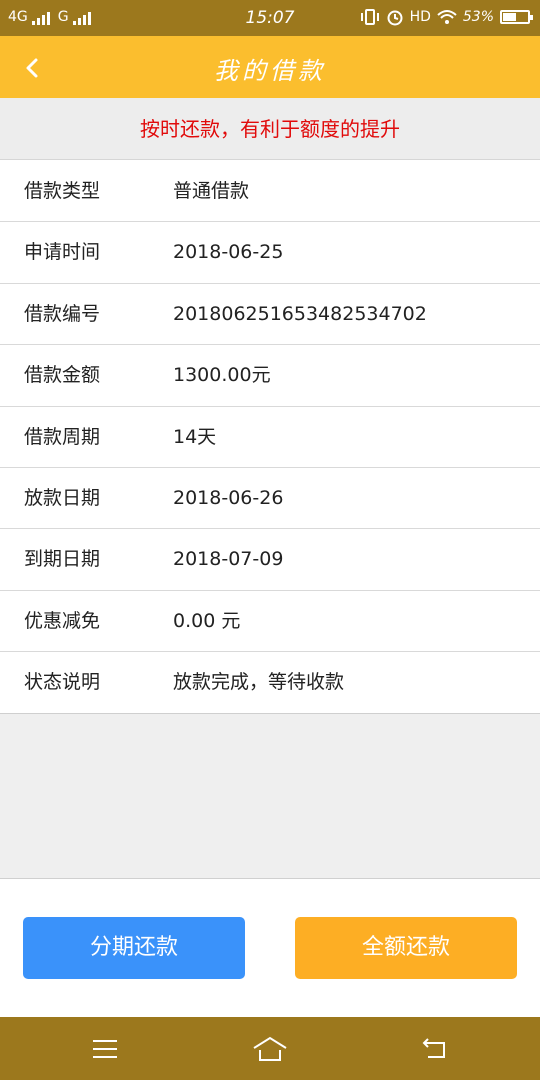 This screenshot has width=540, height=1080. I want to click on detail-label: 申请时间, so click(62, 252).